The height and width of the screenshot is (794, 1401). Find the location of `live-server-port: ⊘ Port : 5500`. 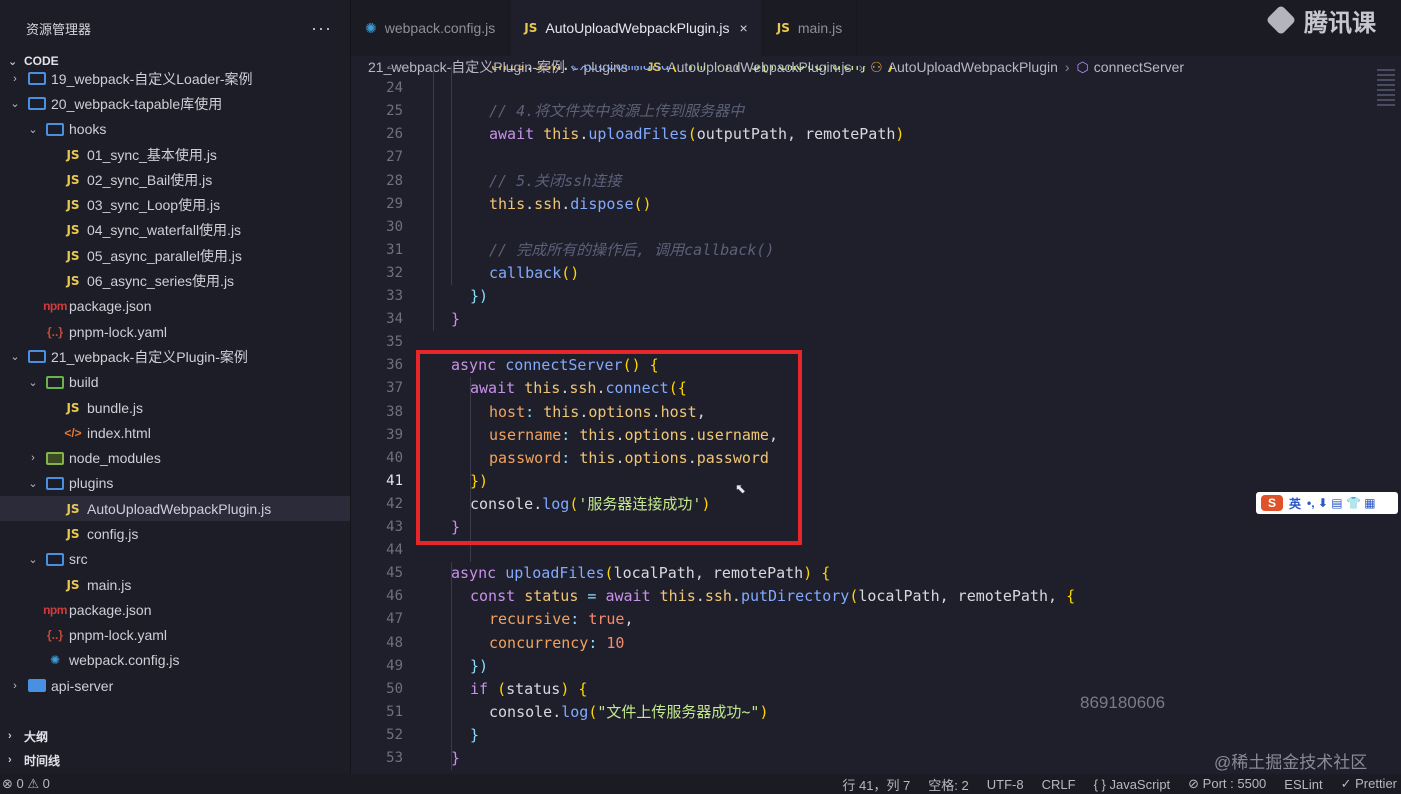

live-server-port: ⊘ Port : 5500 is located at coordinates (1227, 784).